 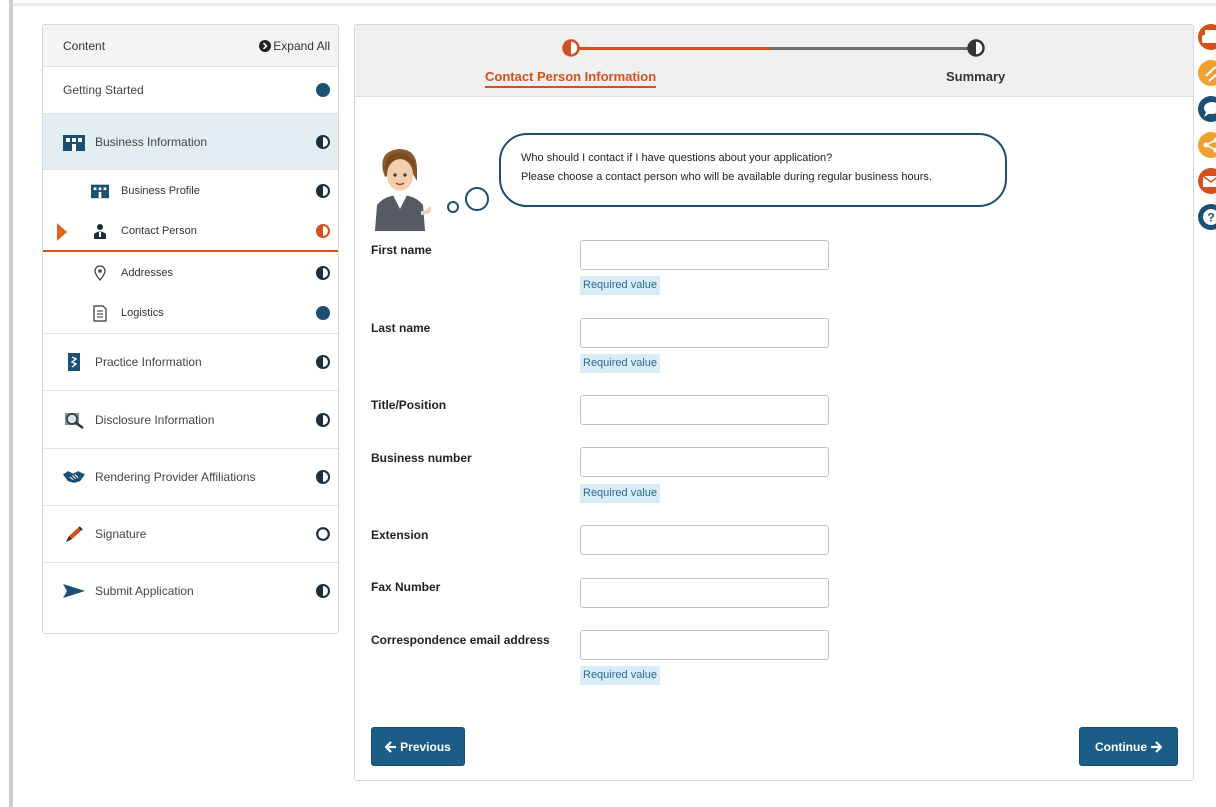 What do you see at coordinates (1207, 145) in the screenshot?
I see `share-icon` at bounding box center [1207, 145].